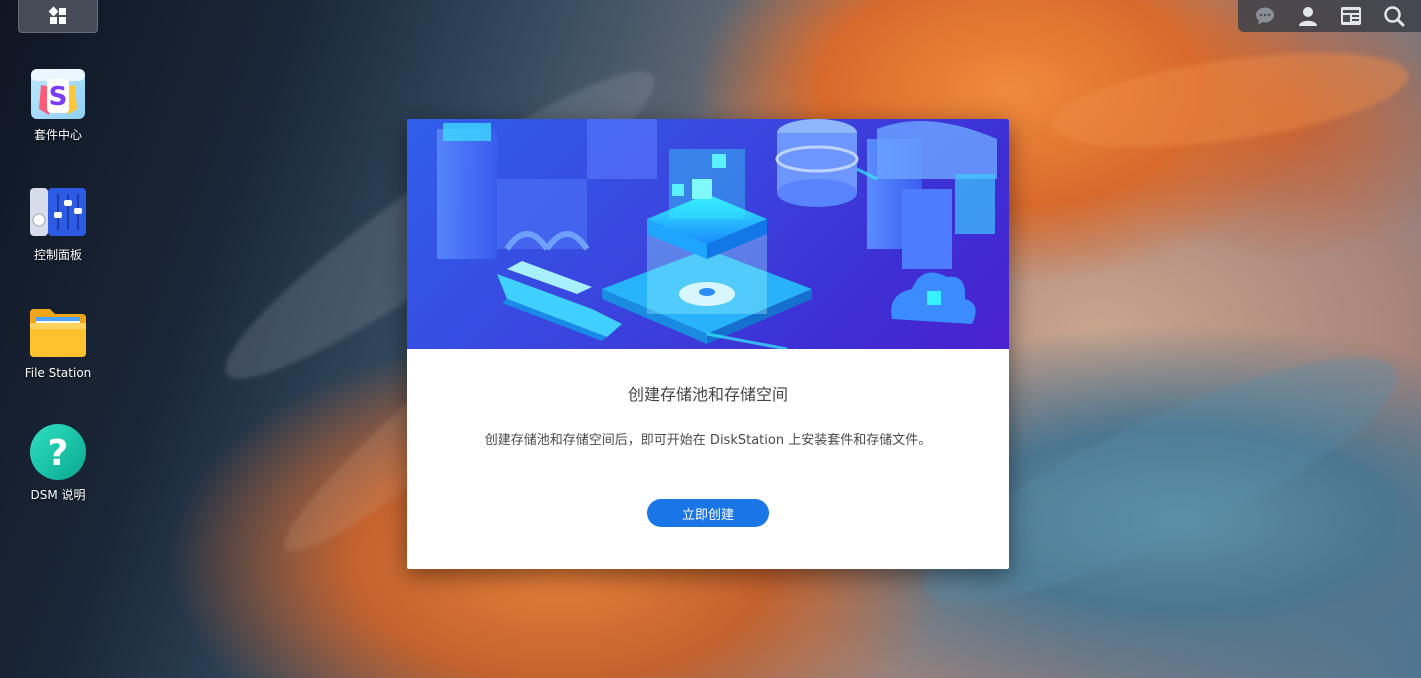 This screenshot has height=678, width=1421. What do you see at coordinates (58, 332) in the screenshot?
I see `folder-icon` at bounding box center [58, 332].